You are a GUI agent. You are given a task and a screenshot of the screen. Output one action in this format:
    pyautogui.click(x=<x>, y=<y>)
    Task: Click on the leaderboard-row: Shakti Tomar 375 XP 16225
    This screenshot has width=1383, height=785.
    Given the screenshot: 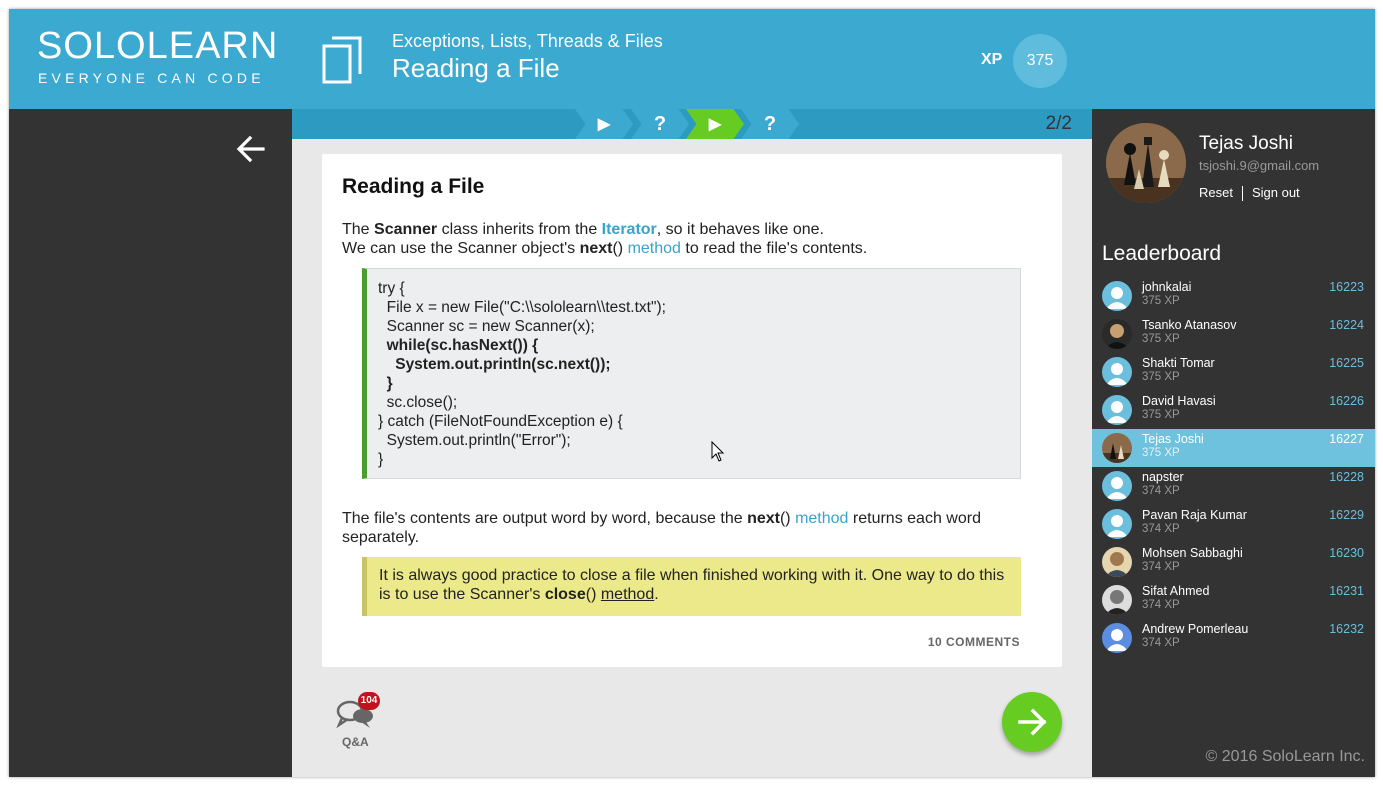 What is the action you would take?
    pyautogui.click(x=1233, y=372)
    